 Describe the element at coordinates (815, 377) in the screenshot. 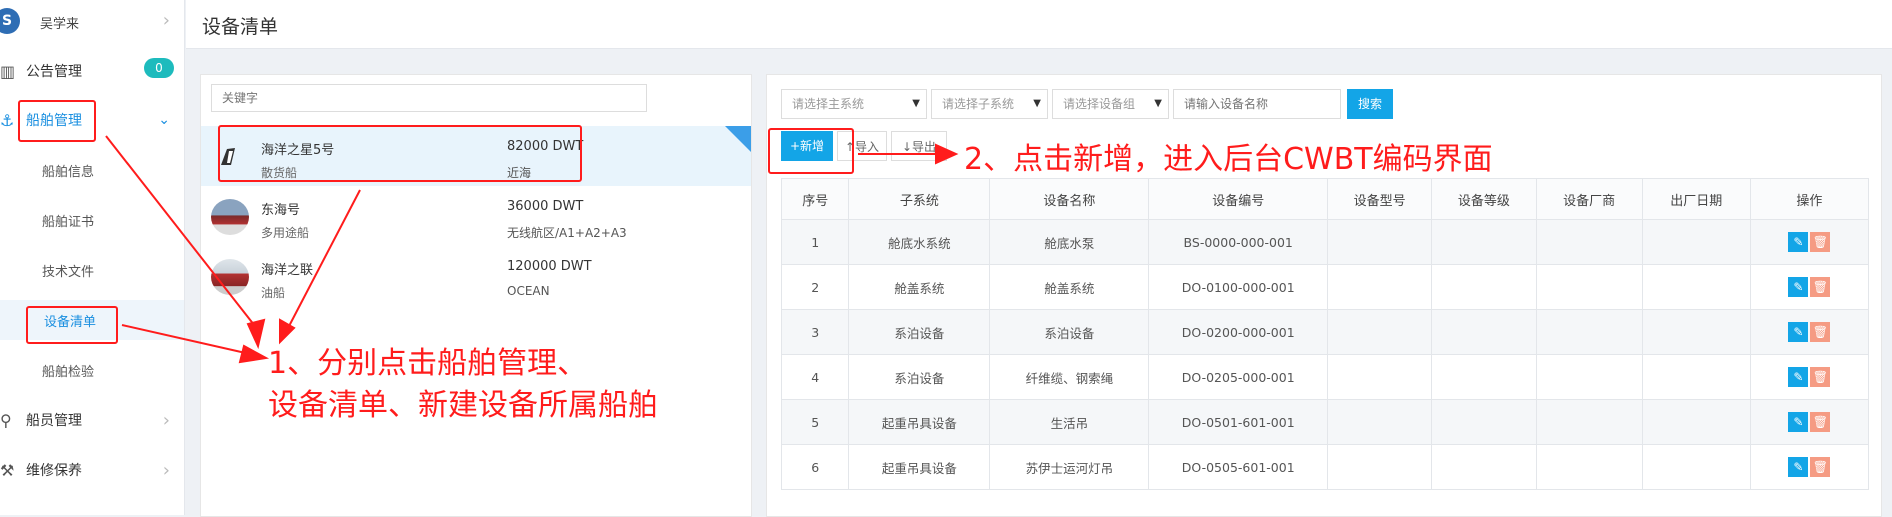

I see `cell-index: 4` at that location.